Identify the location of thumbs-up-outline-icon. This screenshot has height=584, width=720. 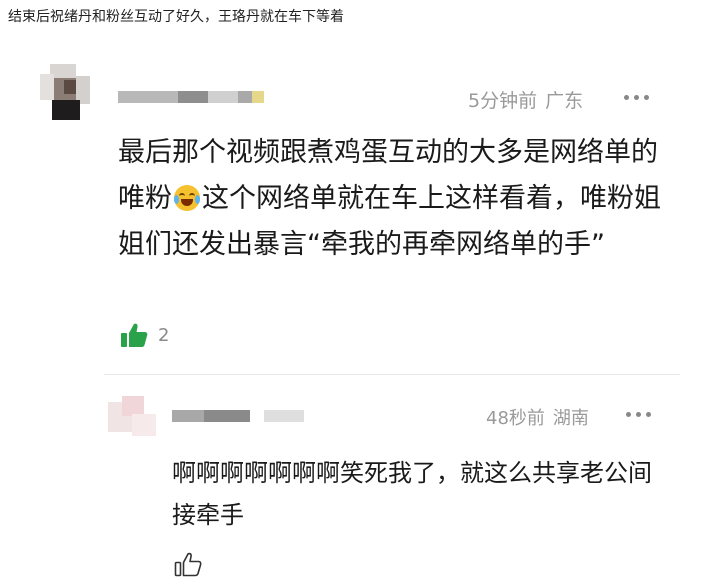
(188, 564).